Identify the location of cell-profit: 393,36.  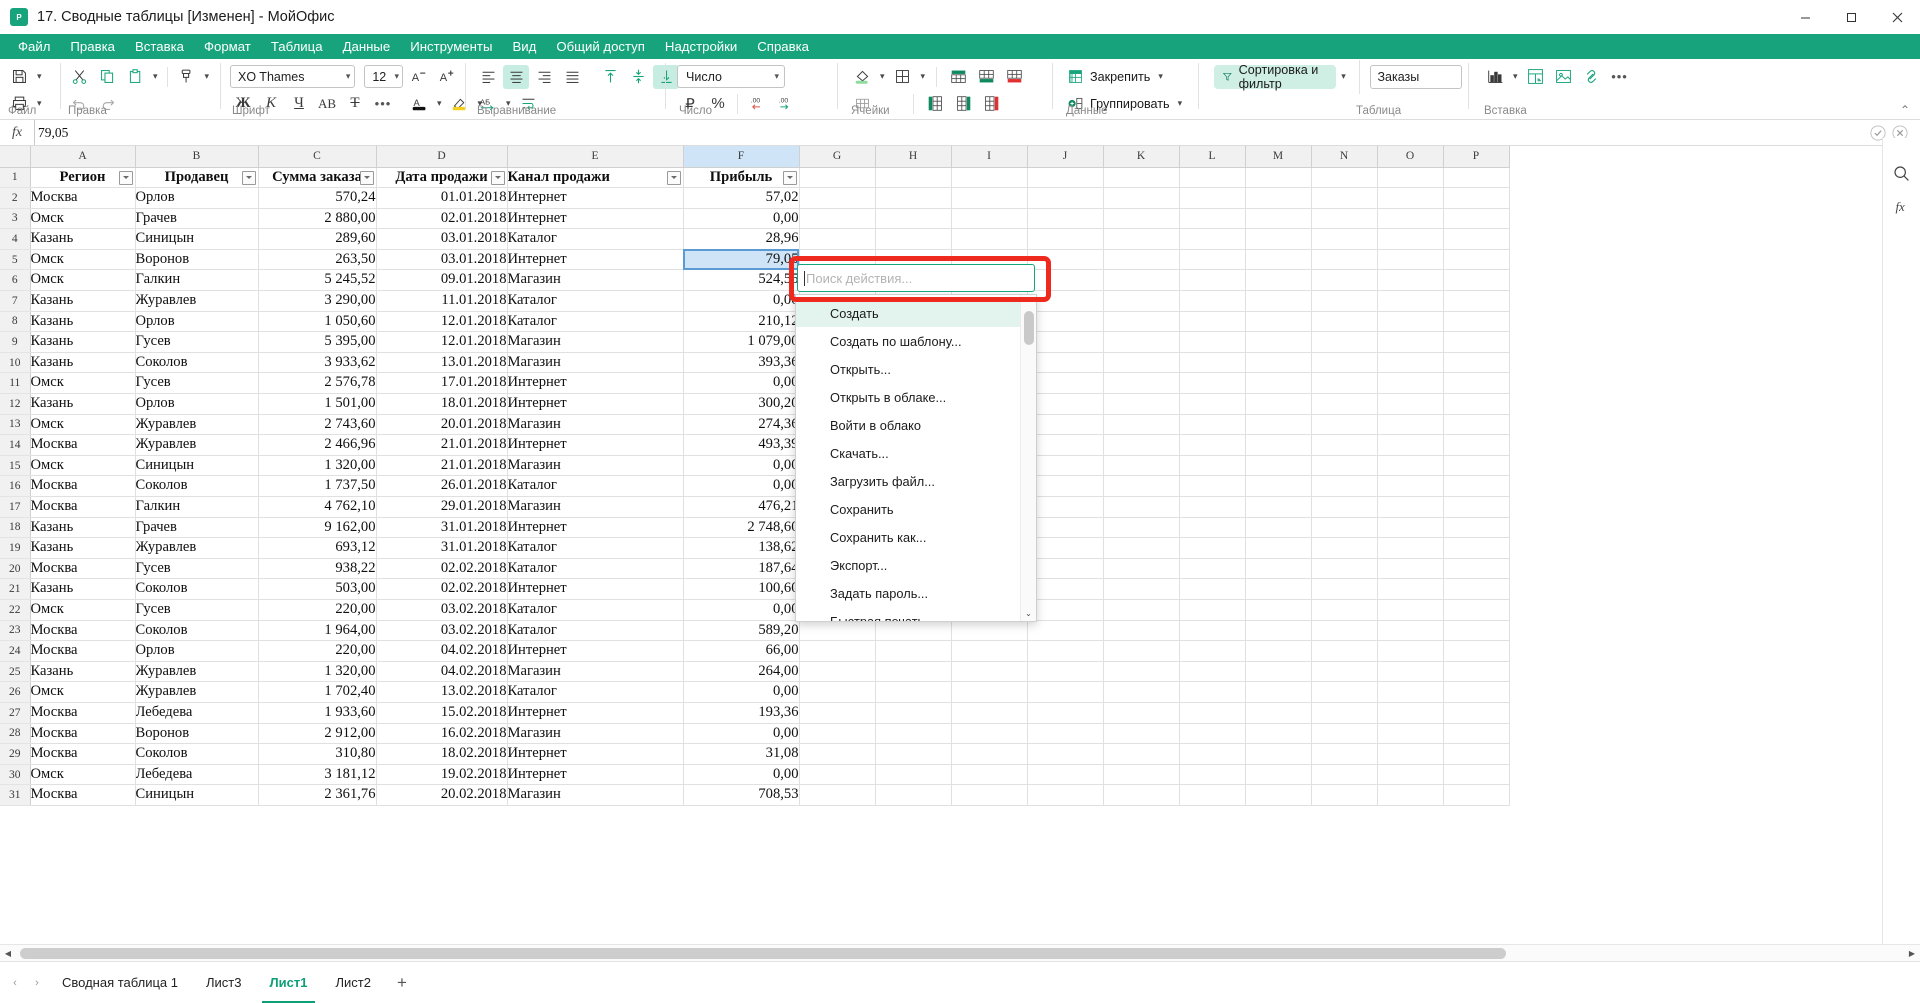
(741, 363).